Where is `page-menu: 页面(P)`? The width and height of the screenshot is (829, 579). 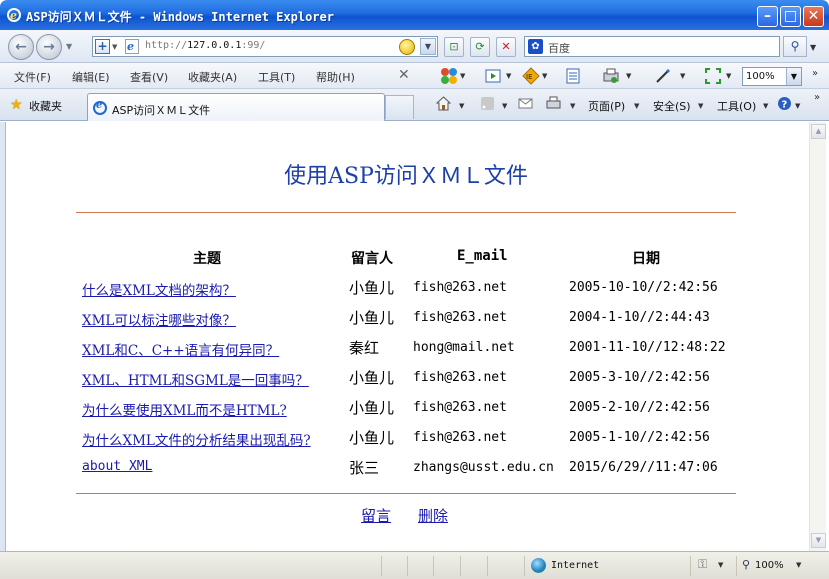
page-menu: 页面(P) is located at coordinates (606, 106).